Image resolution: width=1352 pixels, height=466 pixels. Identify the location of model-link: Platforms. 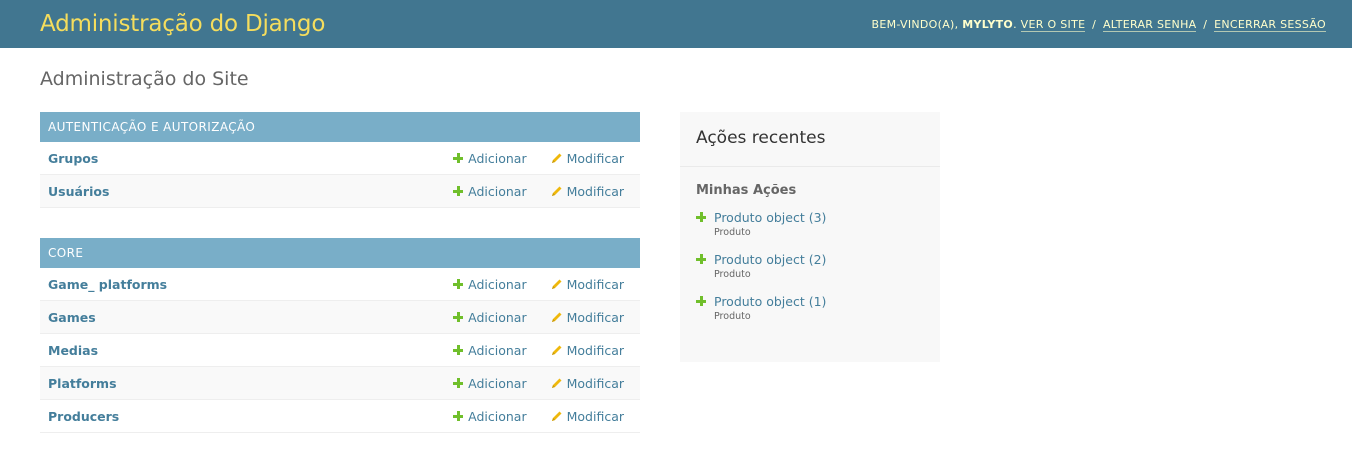
(250, 383).